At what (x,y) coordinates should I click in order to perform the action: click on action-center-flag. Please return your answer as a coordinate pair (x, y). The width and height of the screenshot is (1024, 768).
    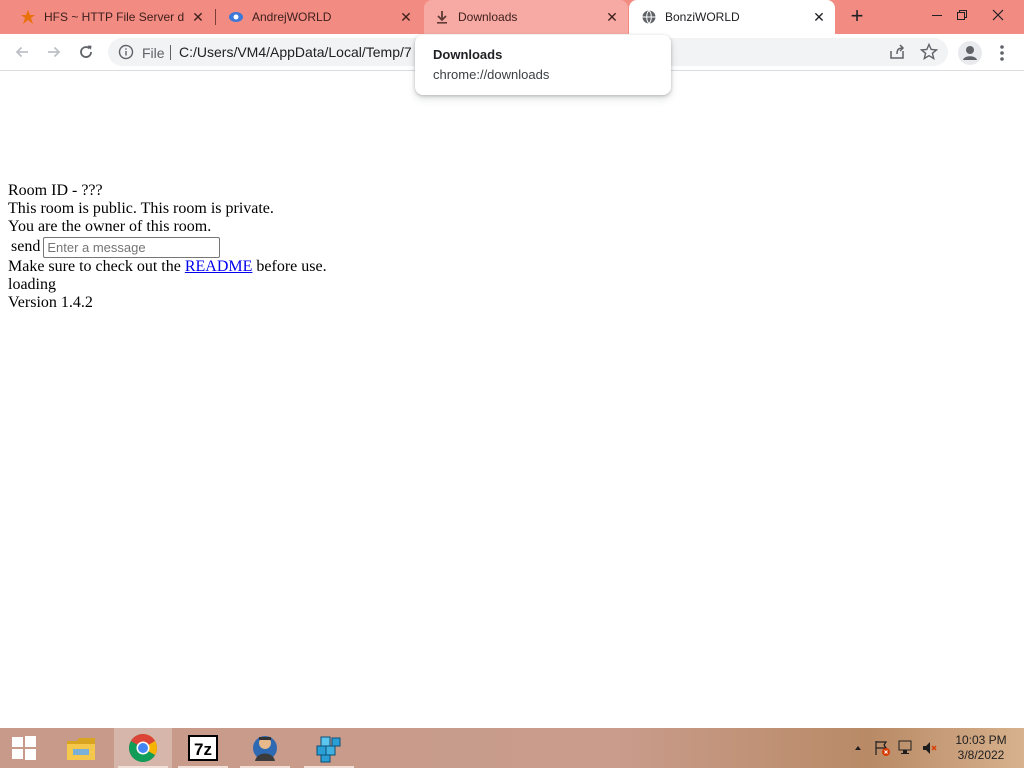
    Looking at the image, I should click on (882, 748).